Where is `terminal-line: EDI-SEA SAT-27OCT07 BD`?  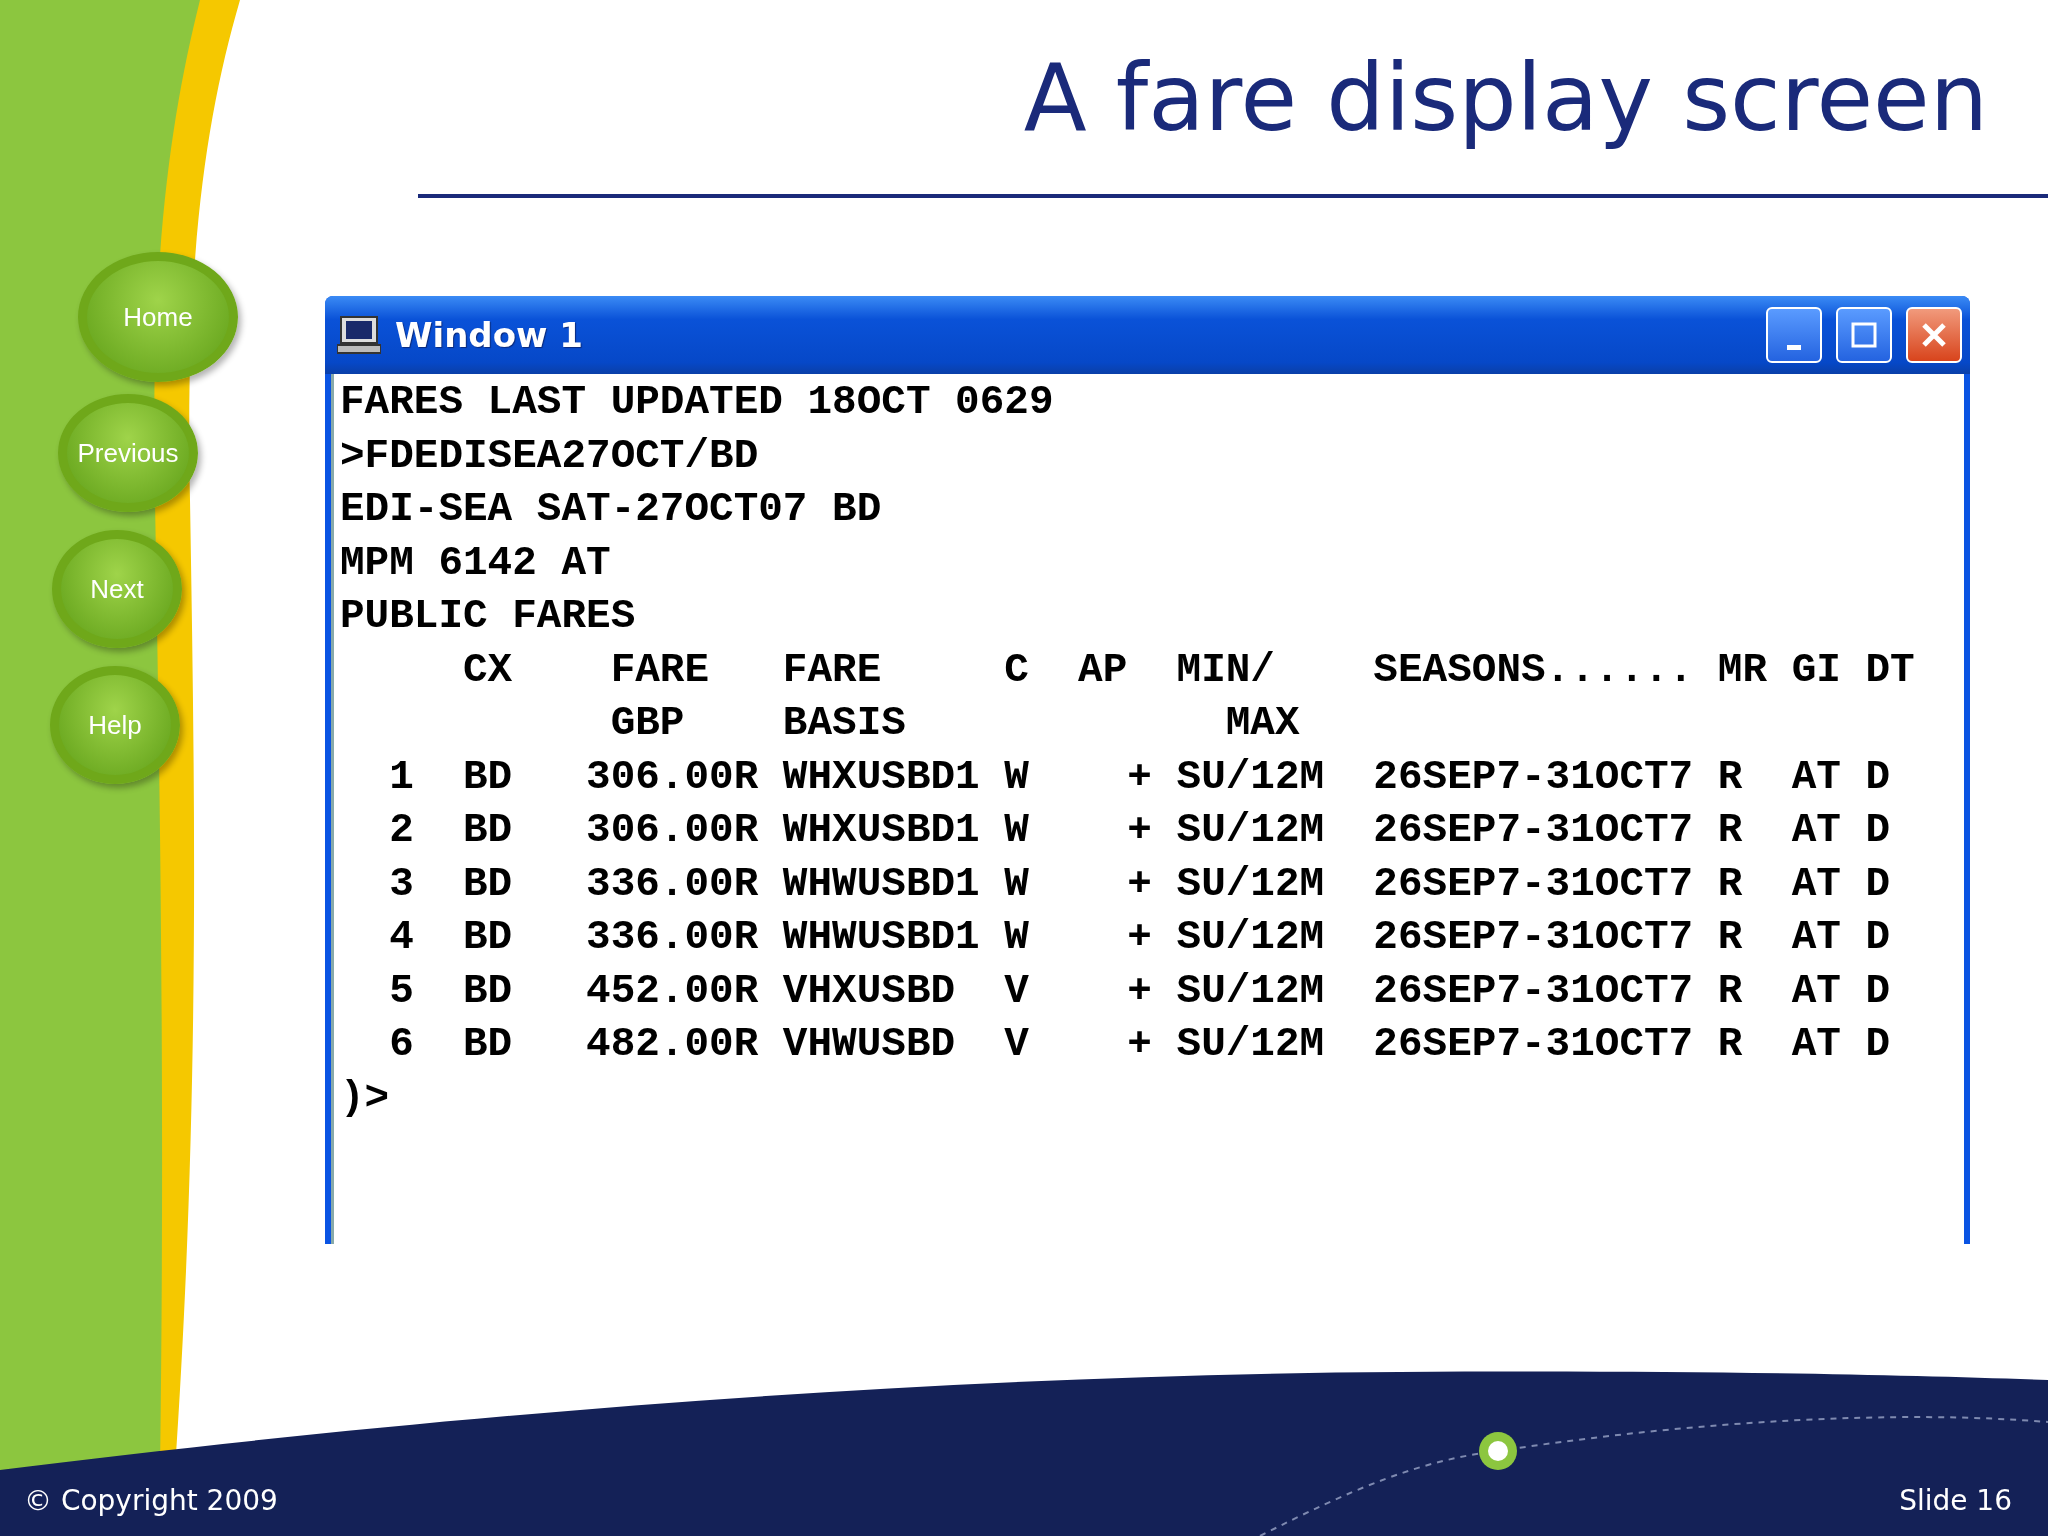 terminal-line: EDI-SEA SAT-27OCT07 BD is located at coordinates (611, 509).